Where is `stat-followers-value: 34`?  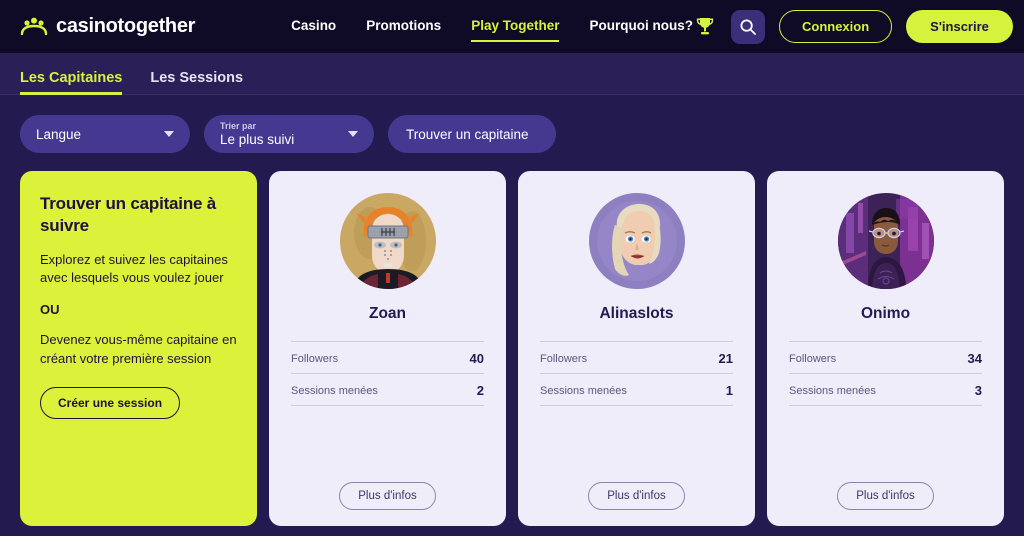
stat-followers-value: 34 is located at coordinates (974, 358).